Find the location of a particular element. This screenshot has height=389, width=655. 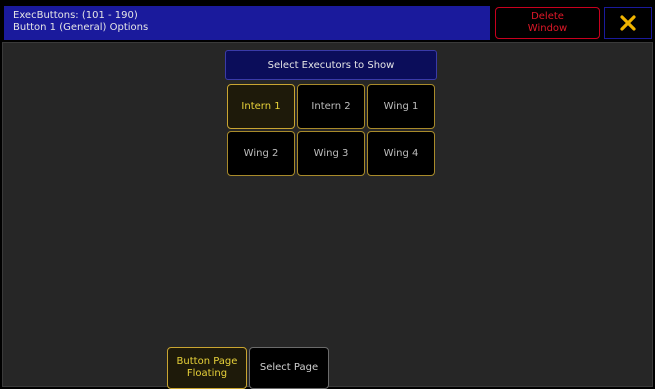

select-executors-header: Select Executors to Show is located at coordinates (331, 65).